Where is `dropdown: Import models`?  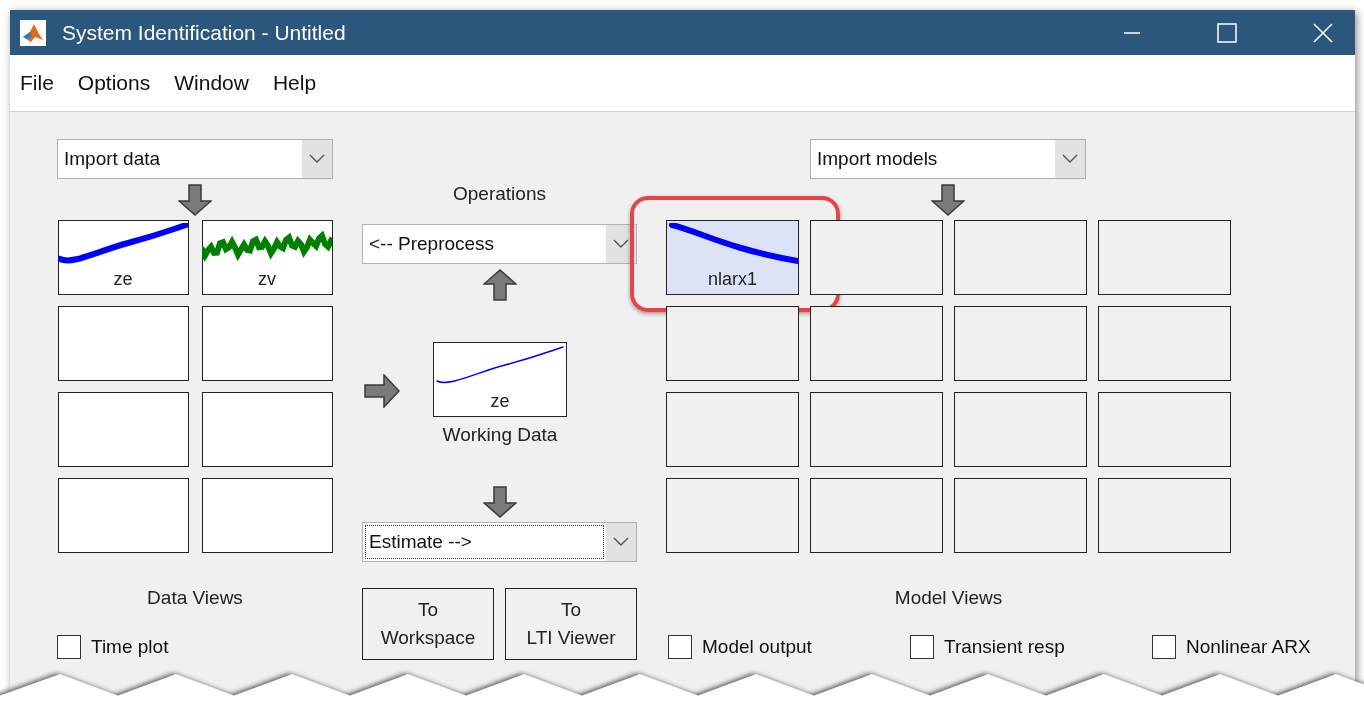 dropdown: Import models is located at coordinates (948, 159).